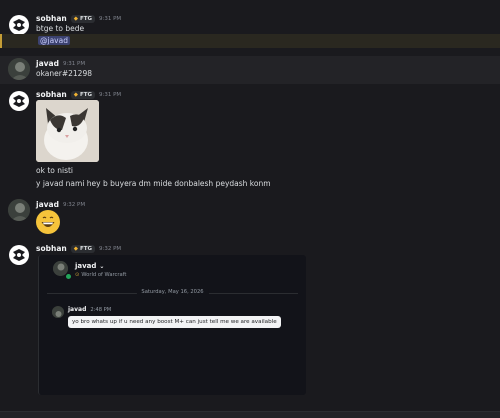  I want to click on mention-highlight: @javad, so click(250, 41).